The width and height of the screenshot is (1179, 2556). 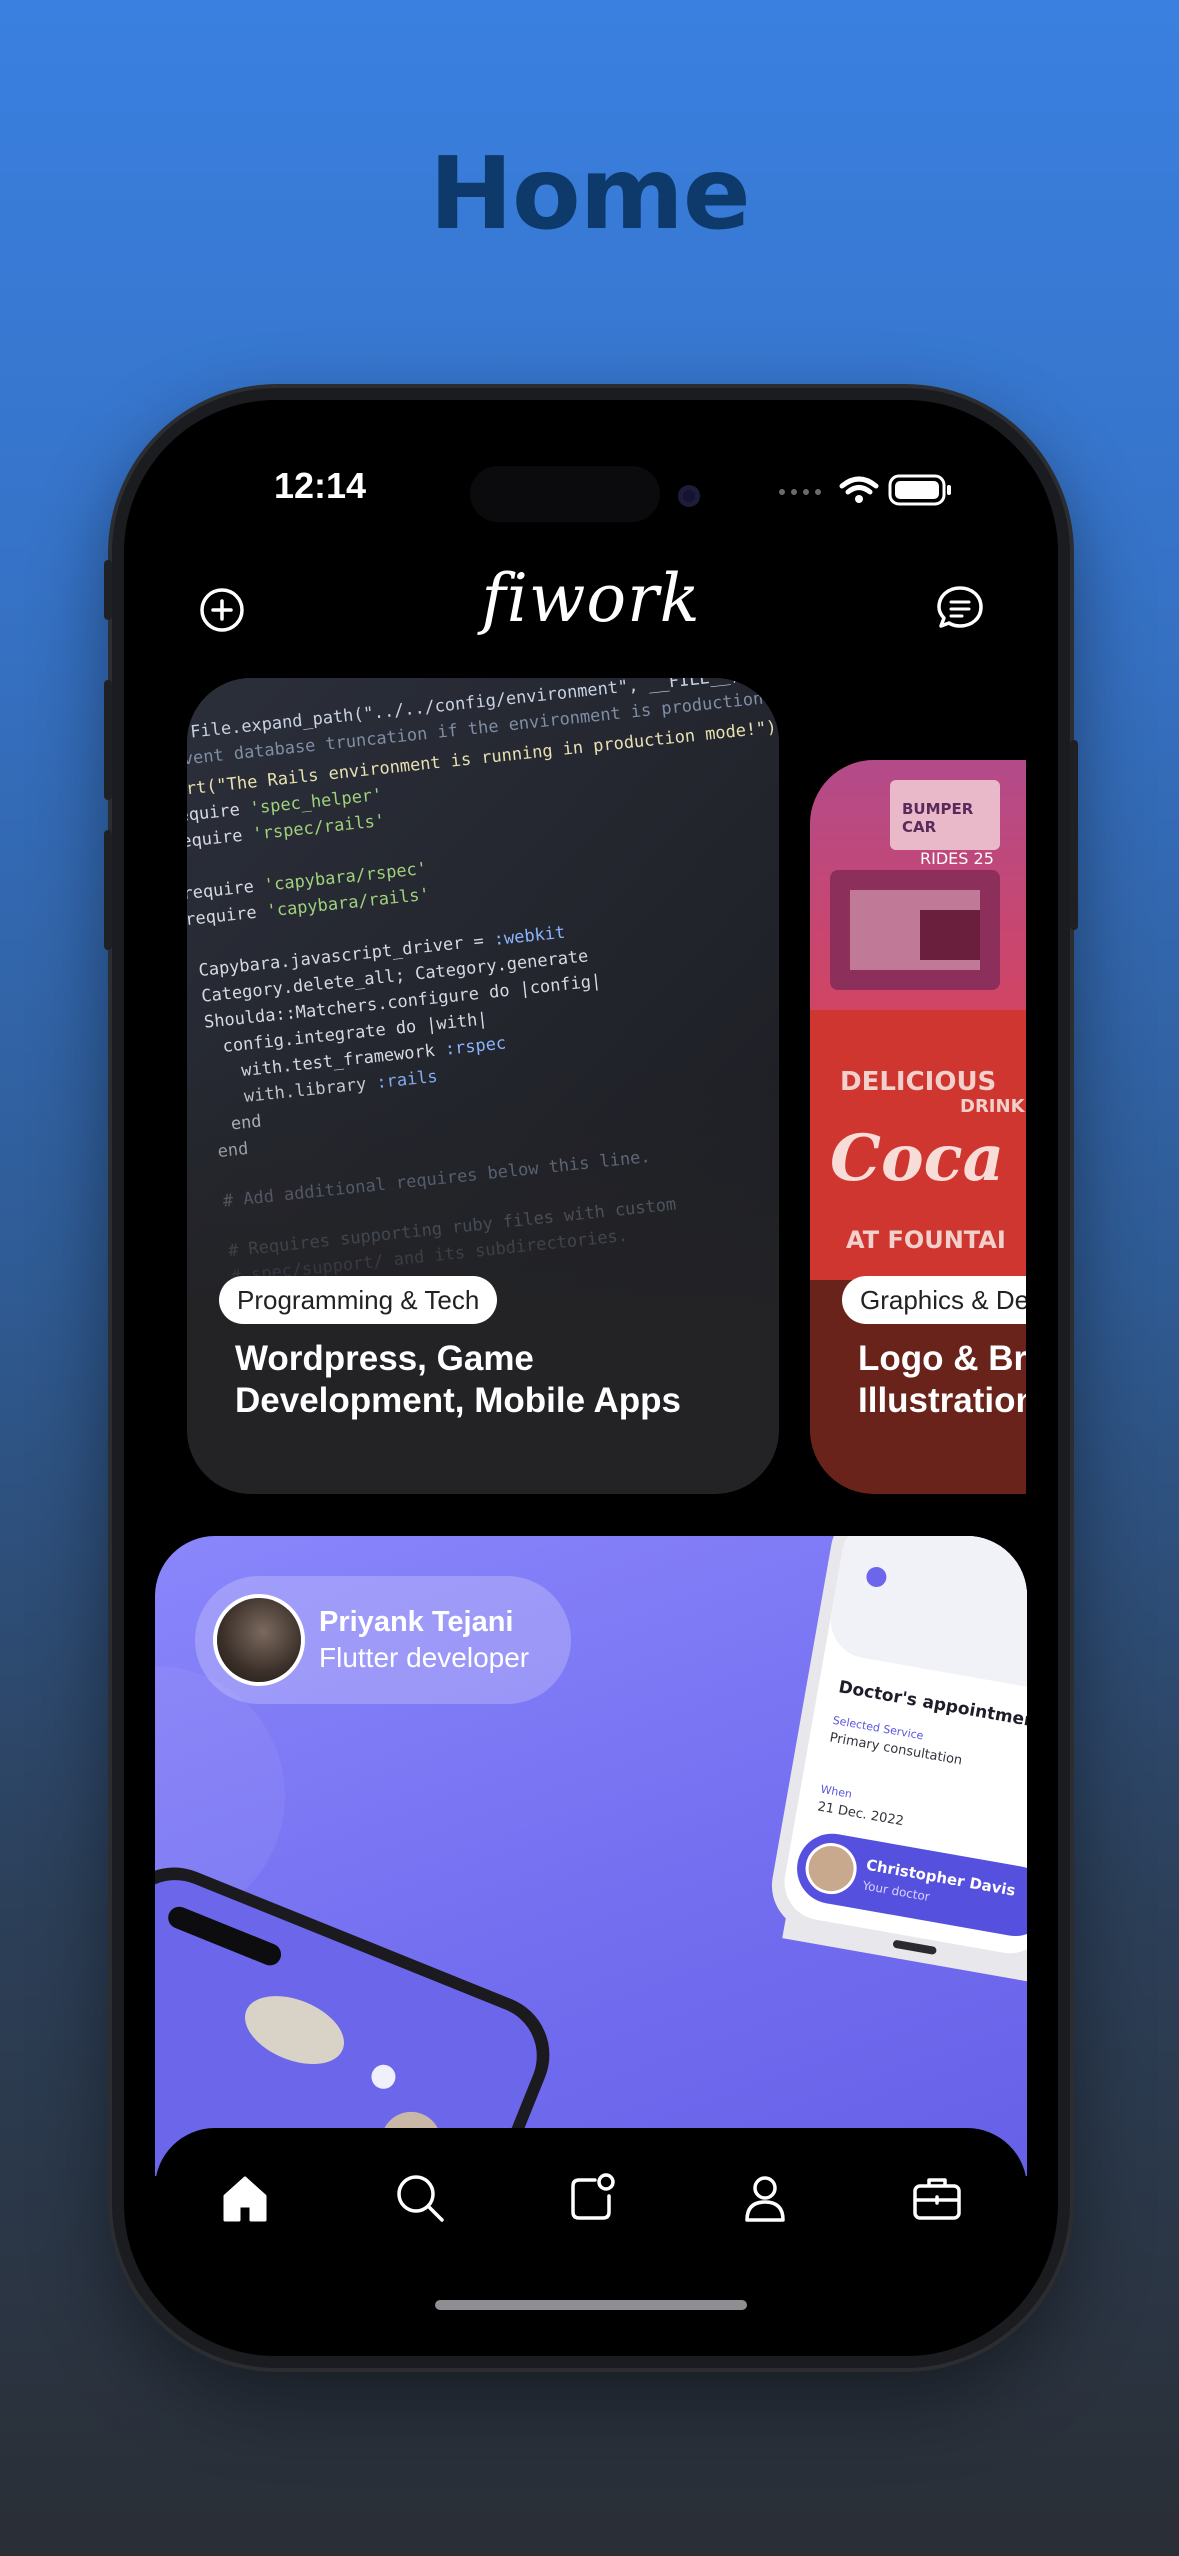 I want to click on messages-button, so click(x=960, y=608).